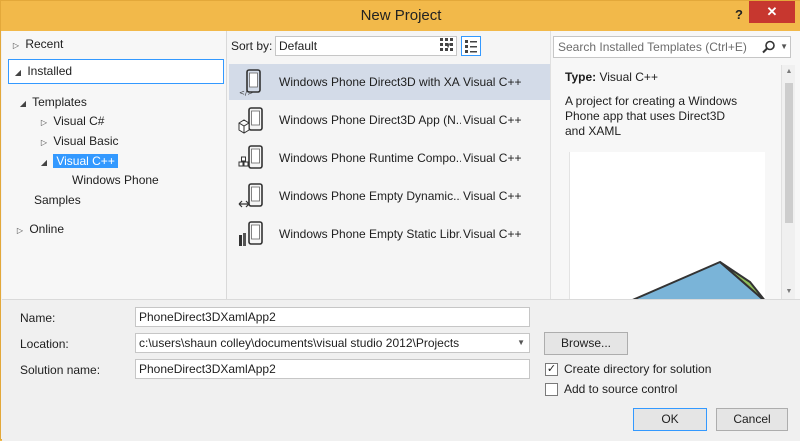 This screenshot has height=441, width=800. I want to click on tree-item-recent: ▷ Recent, so click(36, 44).